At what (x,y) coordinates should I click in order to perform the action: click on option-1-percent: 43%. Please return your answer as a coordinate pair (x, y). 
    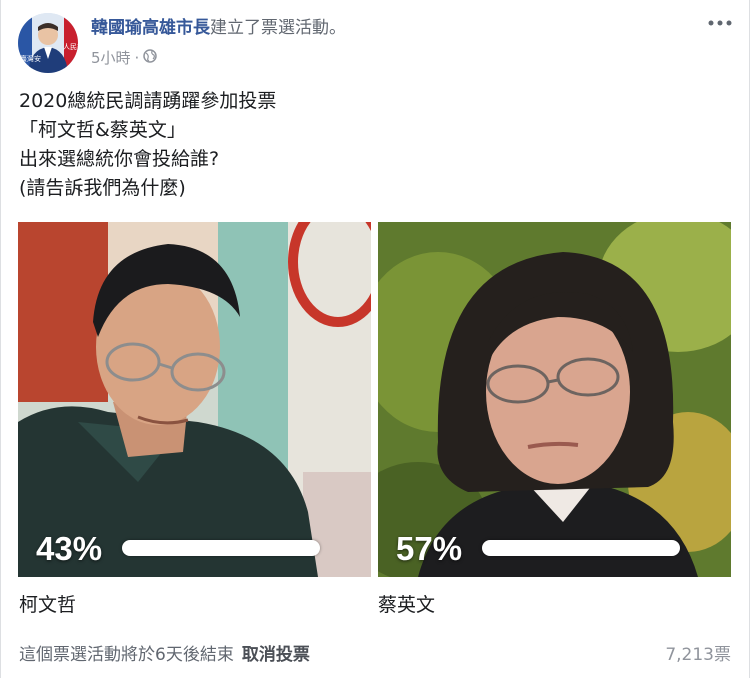
    Looking at the image, I should click on (69, 548).